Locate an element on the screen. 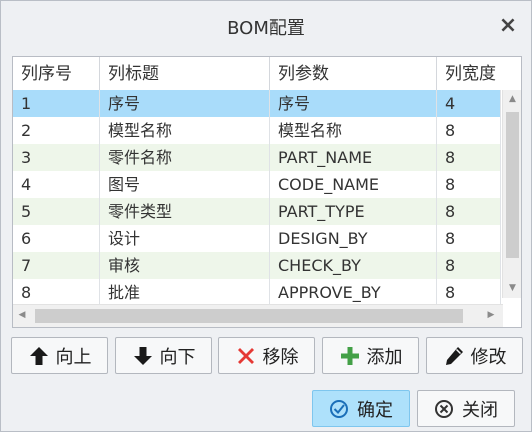 Image resolution: width=532 pixels, height=432 pixels. arrow-down-icon is located at coordinates (142, 355).